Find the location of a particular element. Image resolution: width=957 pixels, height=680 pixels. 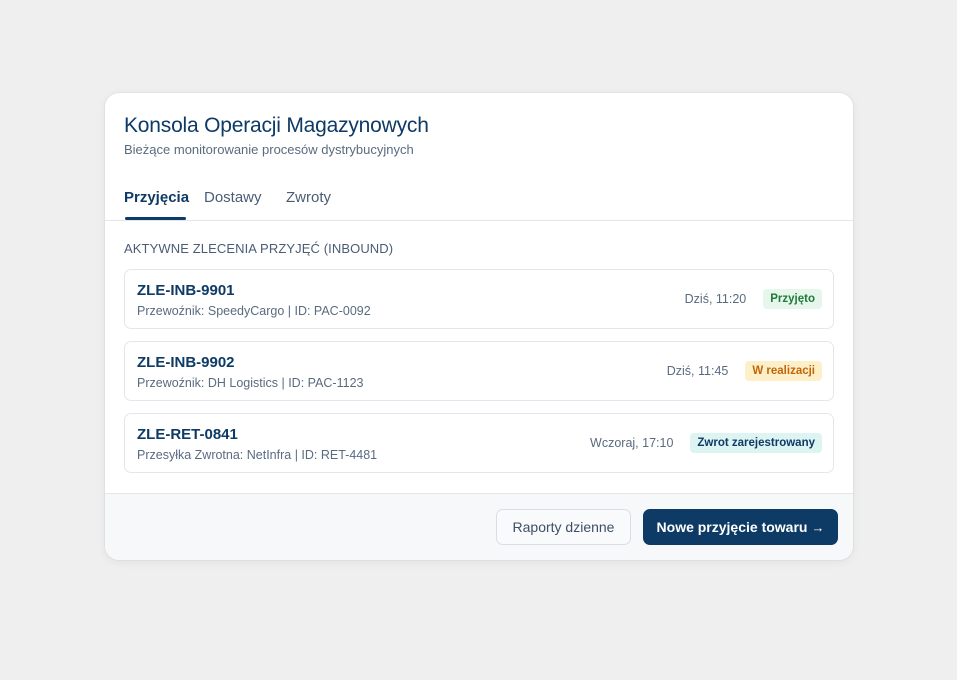

order-time: Dziś, 11:45 is located at coordinates (697, 371).